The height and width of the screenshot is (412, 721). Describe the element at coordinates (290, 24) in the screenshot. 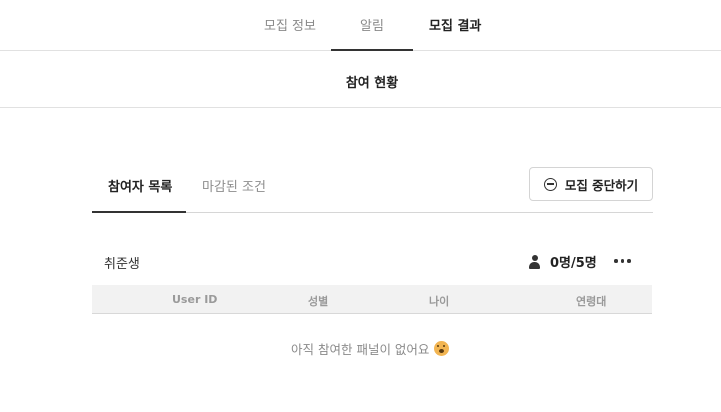

I see `tab-recruit-info: 모집 정보` at that location.